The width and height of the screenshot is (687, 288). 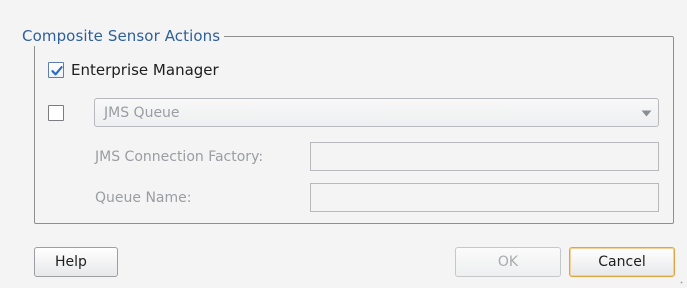 I want to click on jms-checkbox, so click(x=56, y=113).